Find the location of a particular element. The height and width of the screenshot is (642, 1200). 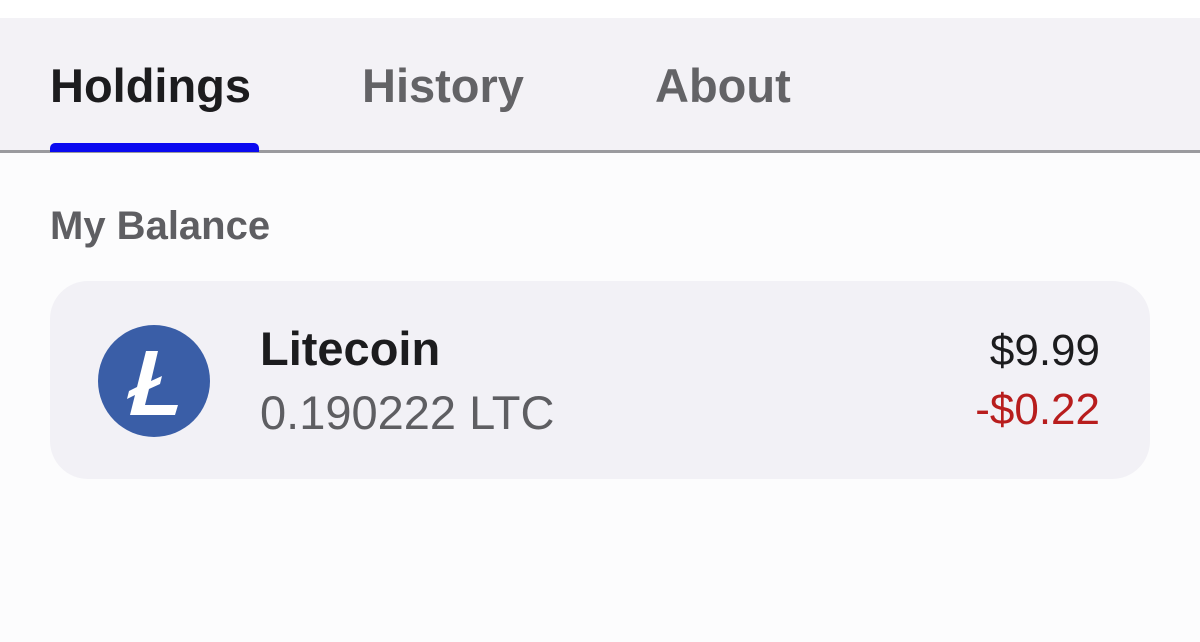

top-strip is located at coordinates (600, 9).